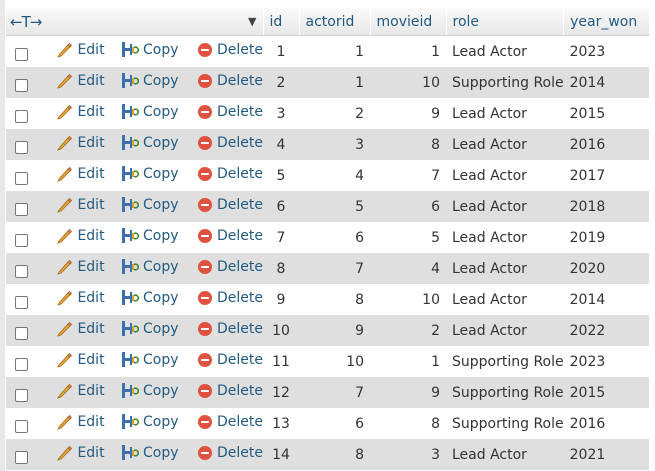 The width and height of the screenshot is (655, 471). What do you see at coordinates (252, 21) in the screenshot?
I see `sort-options-dropdown-icon: ▼` at bounding box center [252, 21].